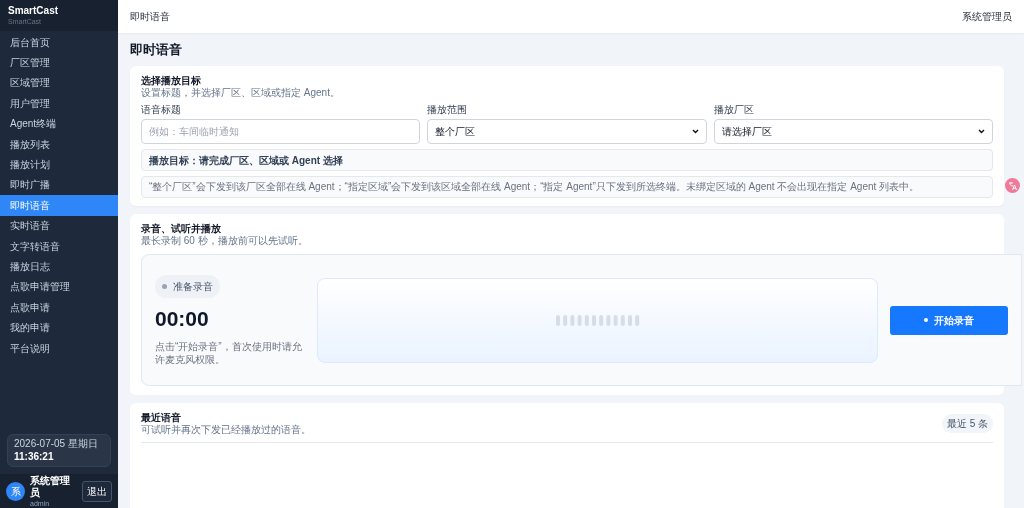  I want to click on count-badge: 最近 5 条, so click(967, 423).